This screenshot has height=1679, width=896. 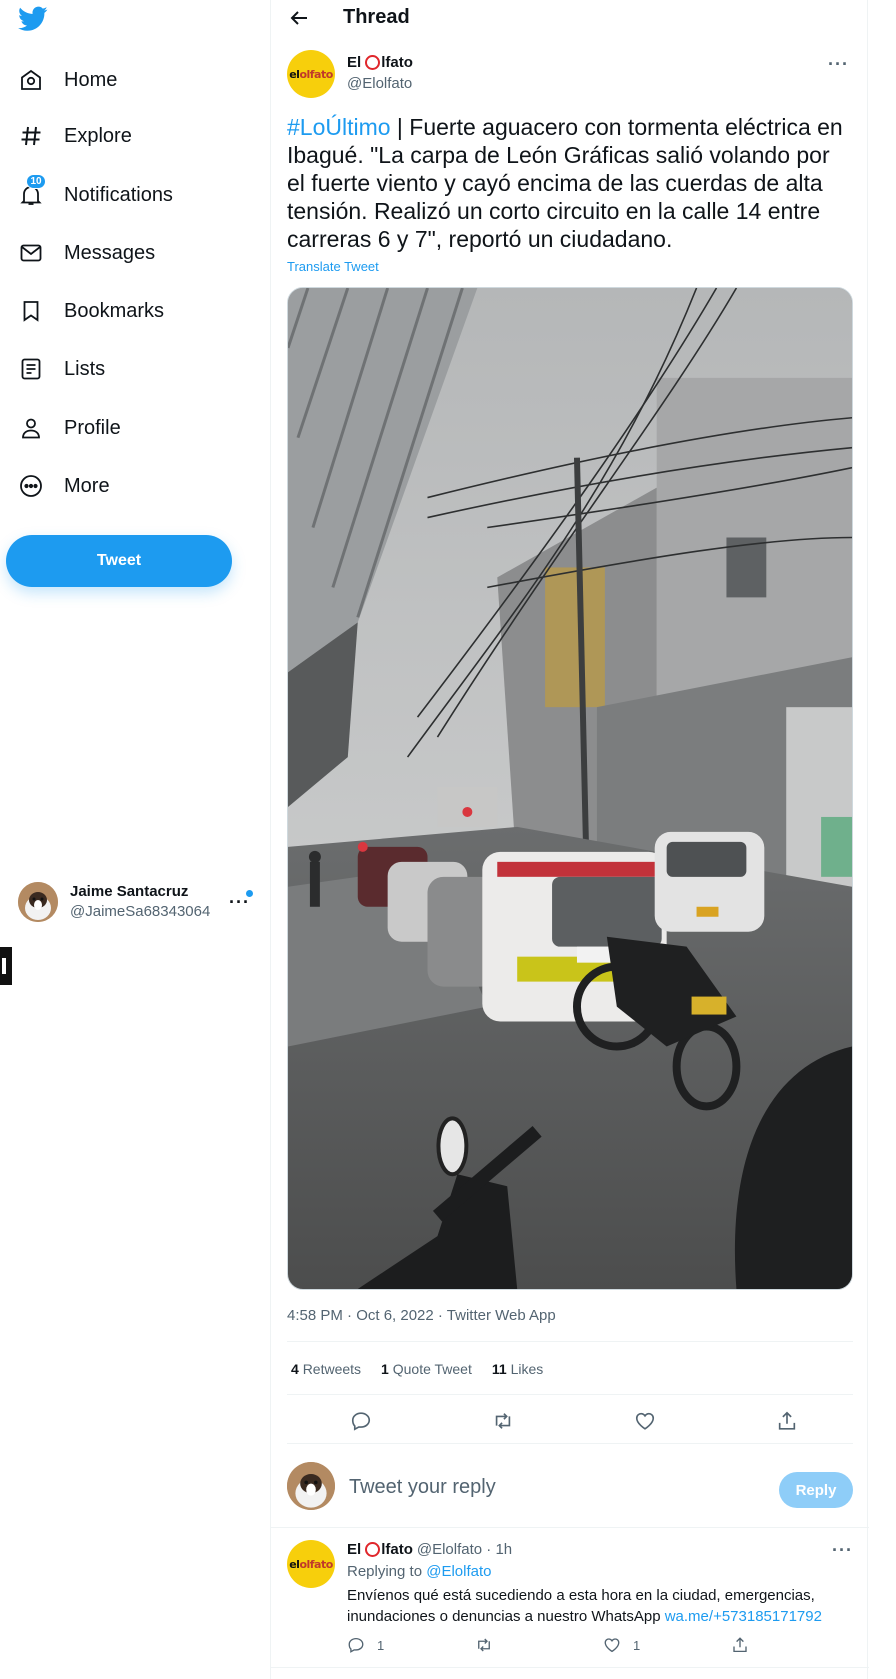 I want to click on back-arrow-icon, so click(x=299, y=18).